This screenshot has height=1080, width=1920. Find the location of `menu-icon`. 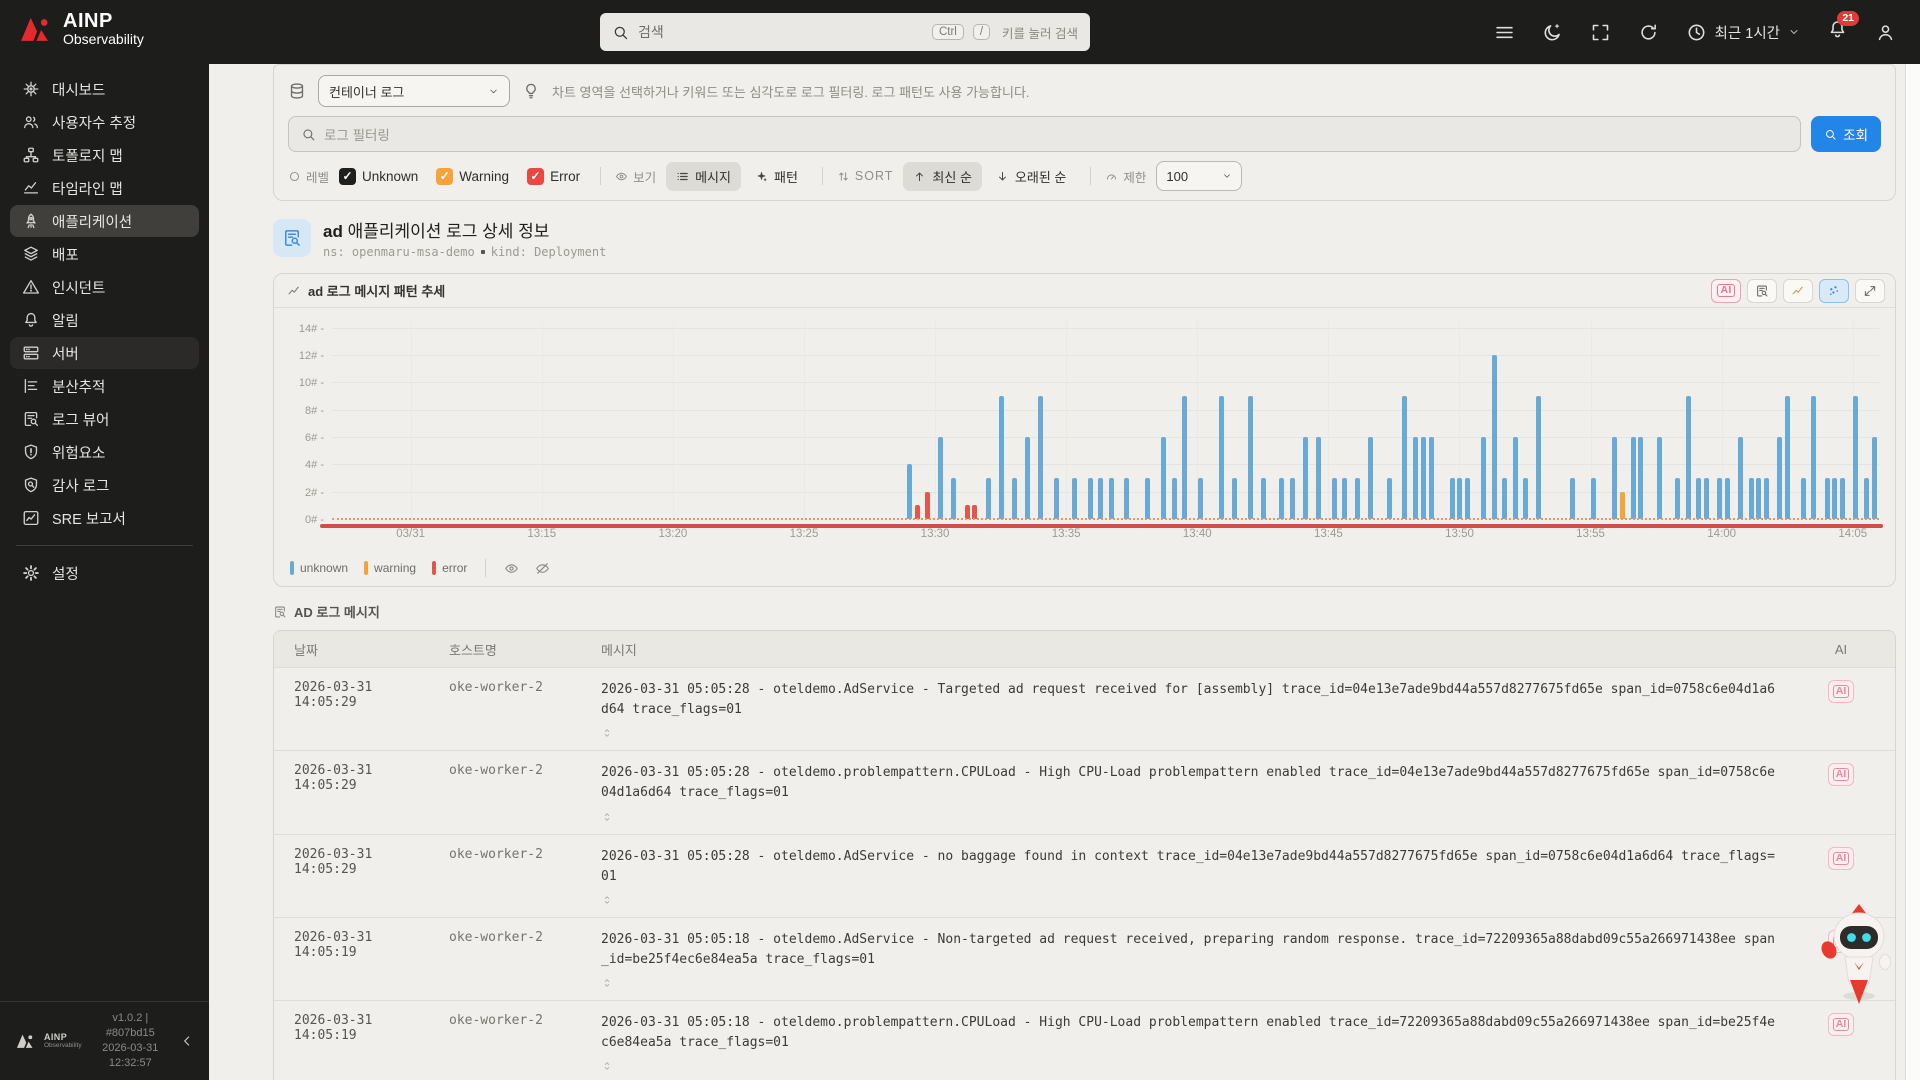

menu-icon is located at coordinates (1504, 32).